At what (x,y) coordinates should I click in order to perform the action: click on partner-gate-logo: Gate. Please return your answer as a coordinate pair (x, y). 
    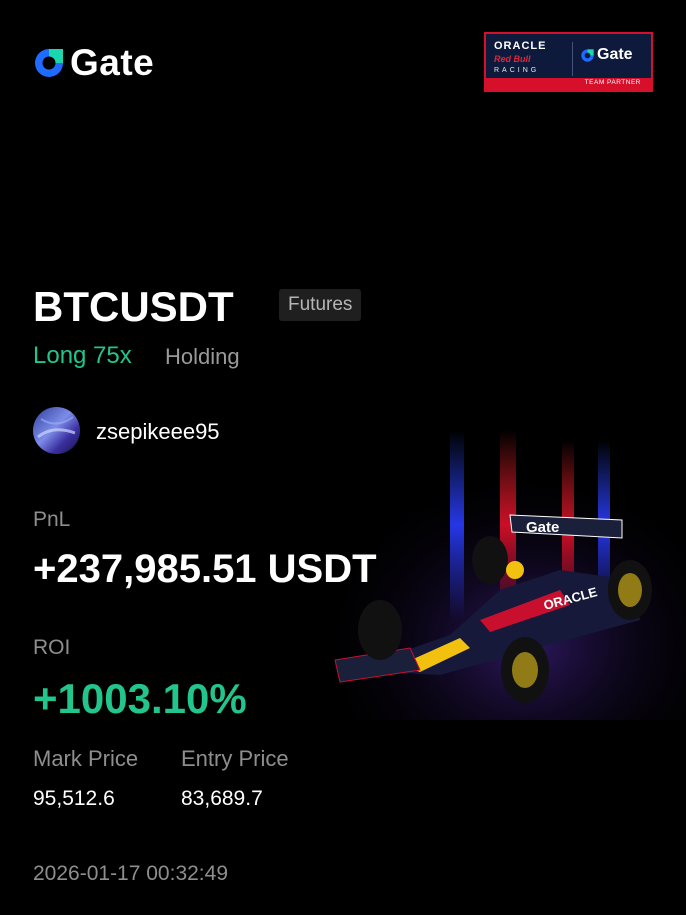
    Looking at the image, I should click on (606, 55).